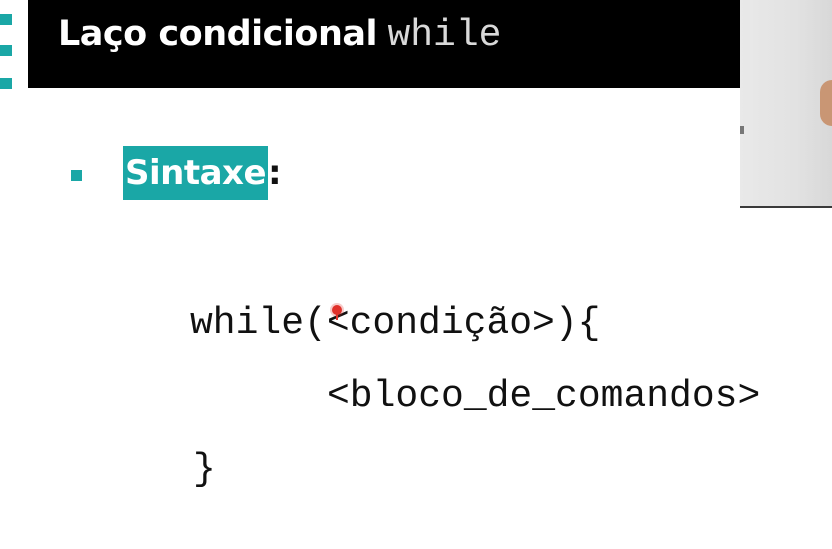 The width and height of the screenshot is (832, 549). I want to click on code-line: while(<condição>){, so click(395, 323).